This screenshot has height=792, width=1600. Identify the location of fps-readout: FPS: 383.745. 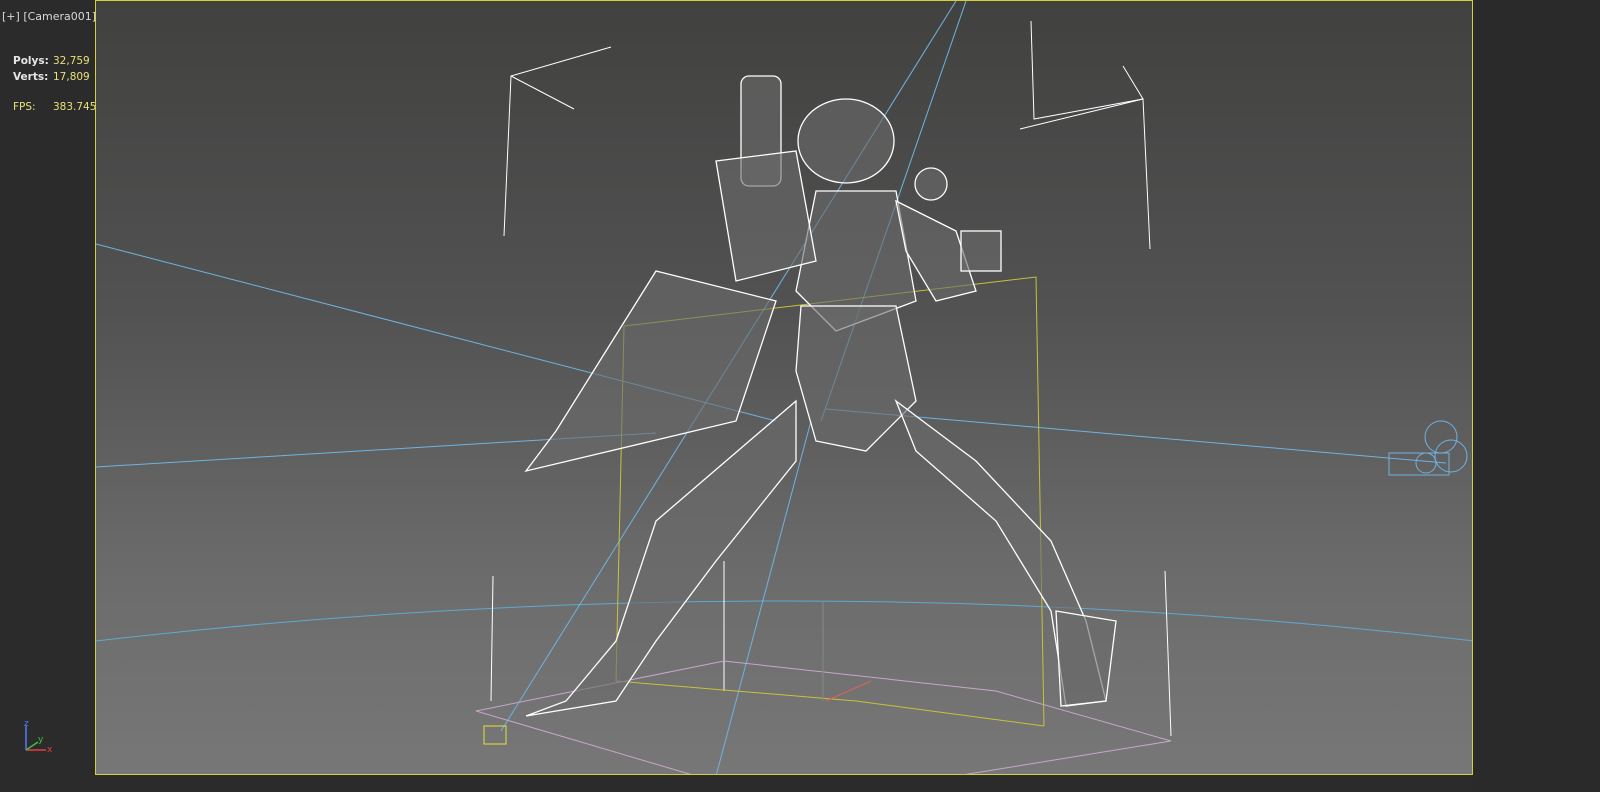
(54, 107).